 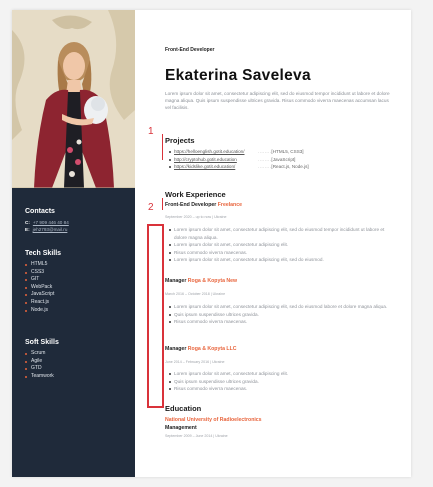 I want to click on list-item: WebPack, so click(x=43, y=288).